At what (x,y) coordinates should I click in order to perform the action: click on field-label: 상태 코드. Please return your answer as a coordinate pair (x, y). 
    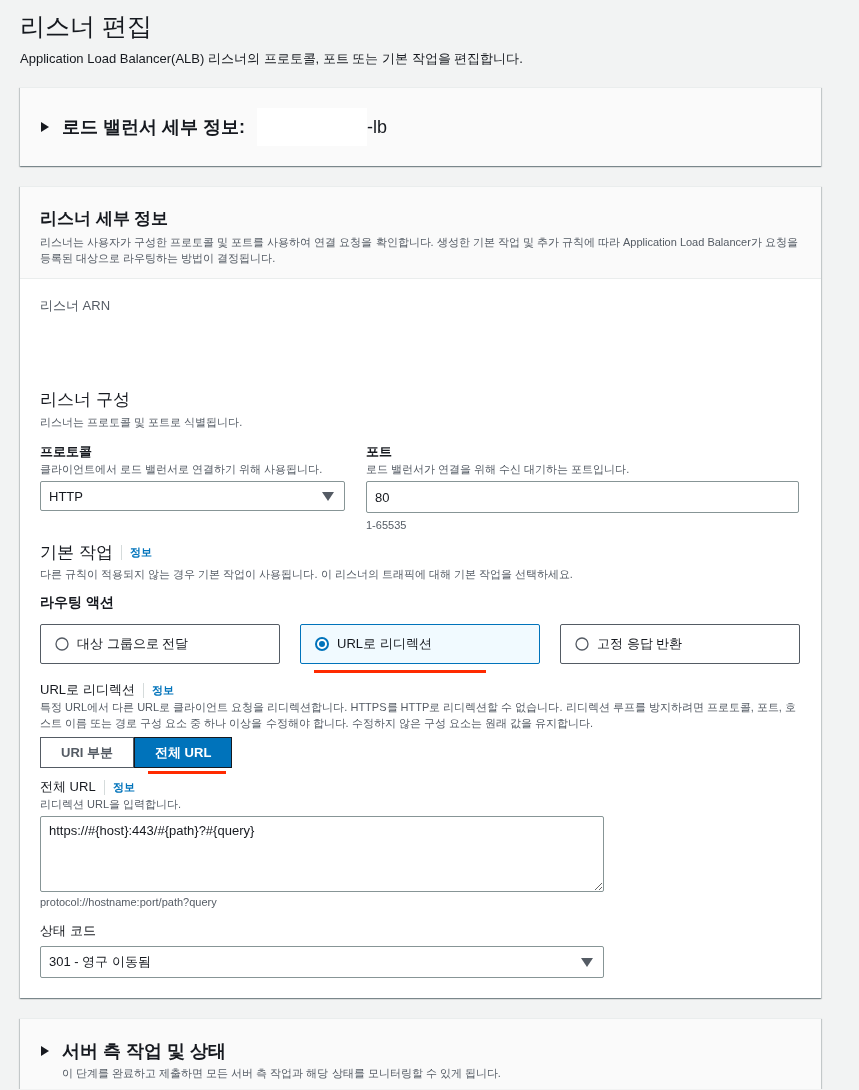
    Looking at the image, I should click on (68, 931).